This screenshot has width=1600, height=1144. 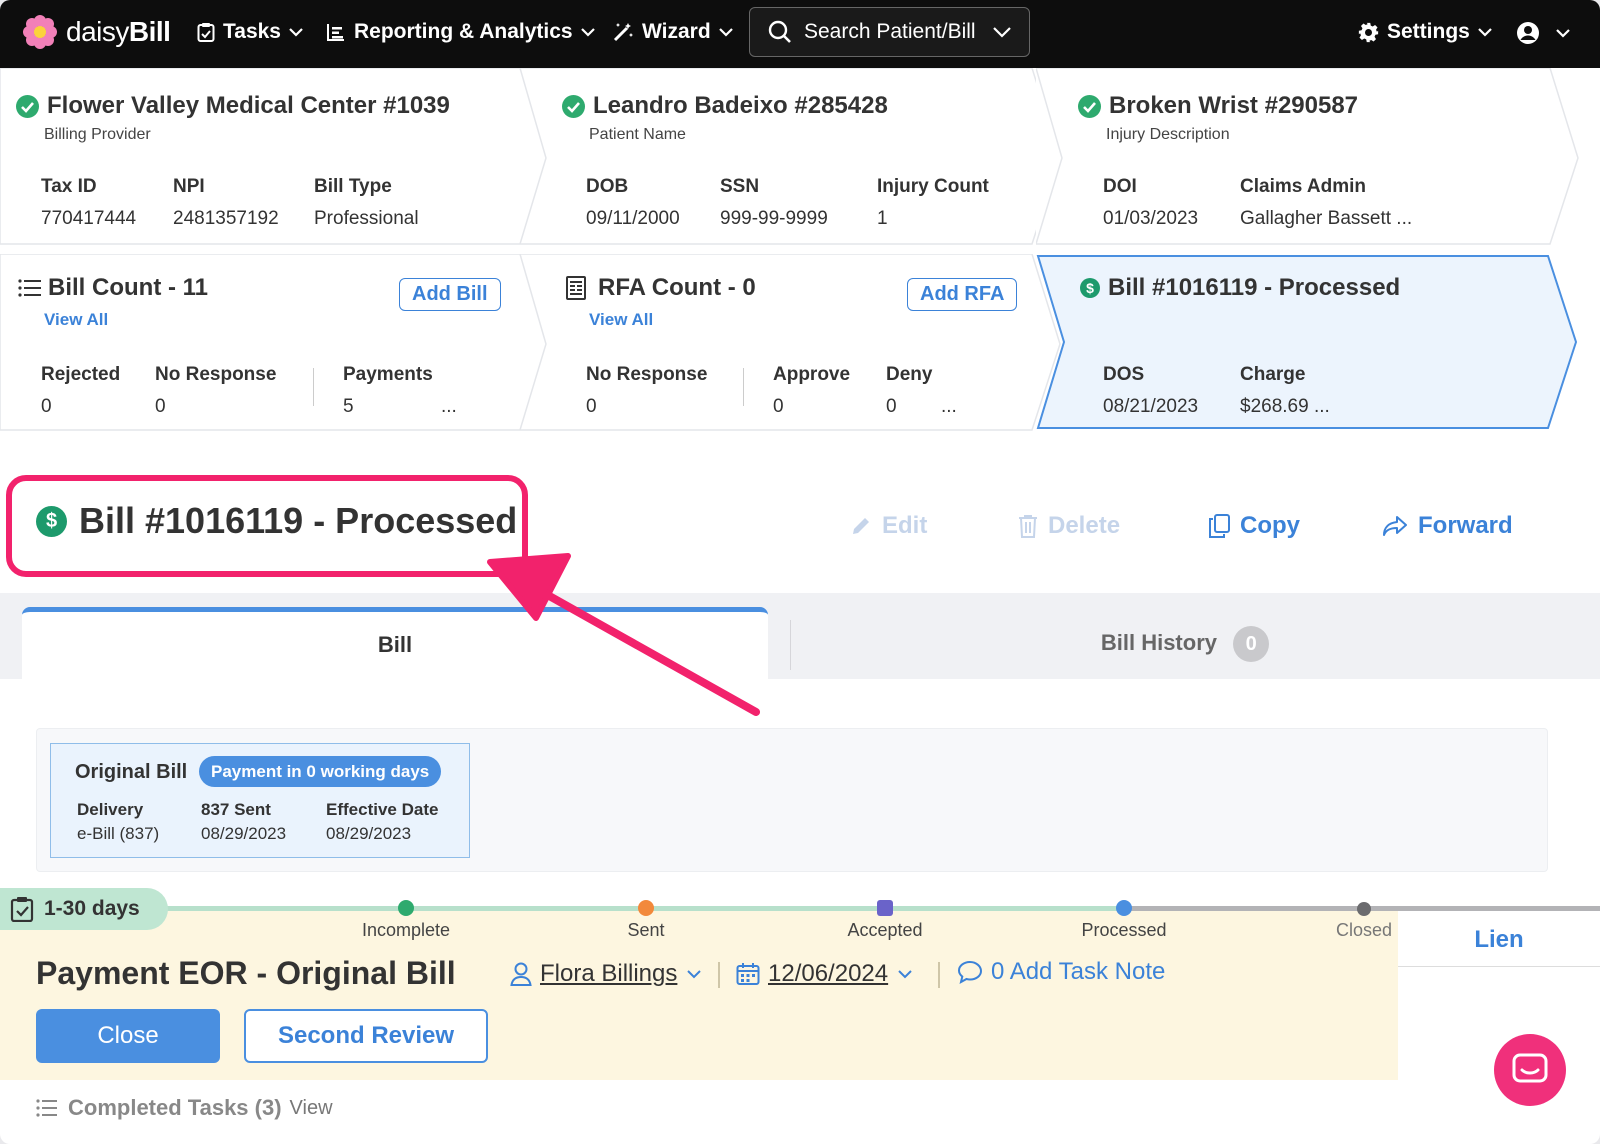 What do you see at coordinates (1028, 526) in the screenshot?
I see `trash-icon` at bounding box center [1028, 526].